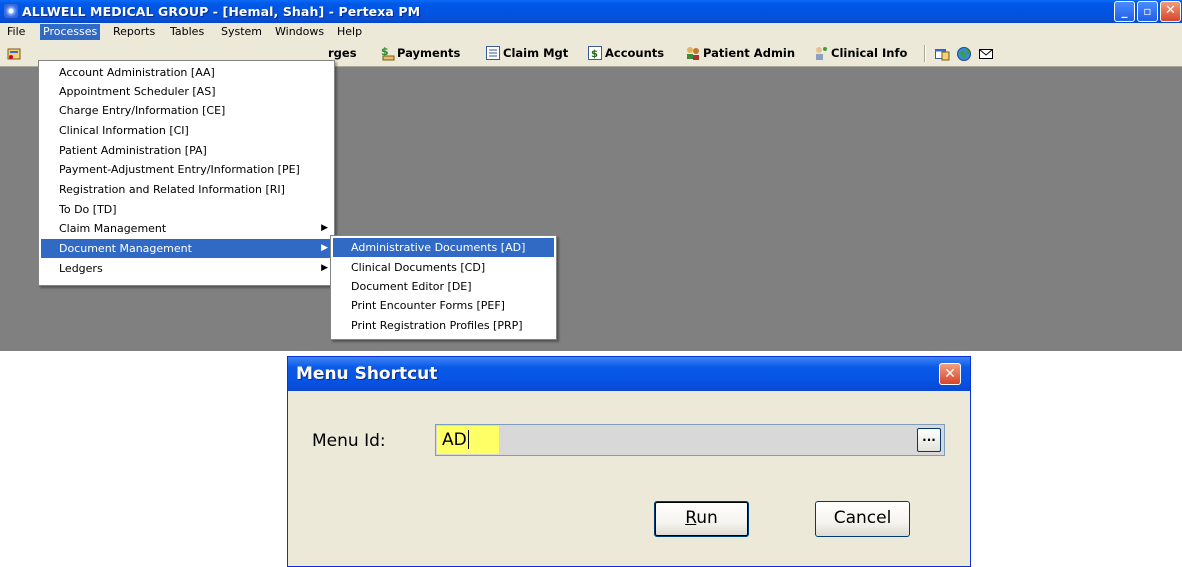 The height and width of the screenshot is (567, 1182). I want to click on menu-file: File, so click(16, 32).